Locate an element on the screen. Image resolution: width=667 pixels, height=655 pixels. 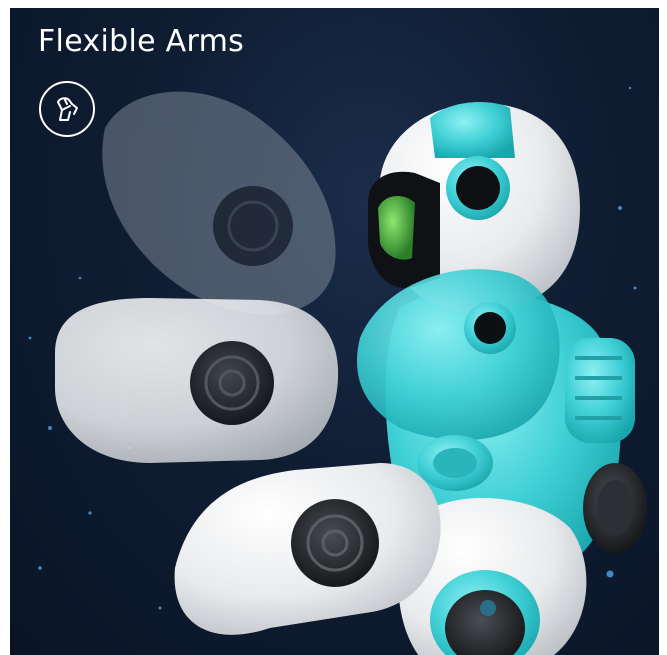
ghost-arm-middle is located at coordinates (197, 380).